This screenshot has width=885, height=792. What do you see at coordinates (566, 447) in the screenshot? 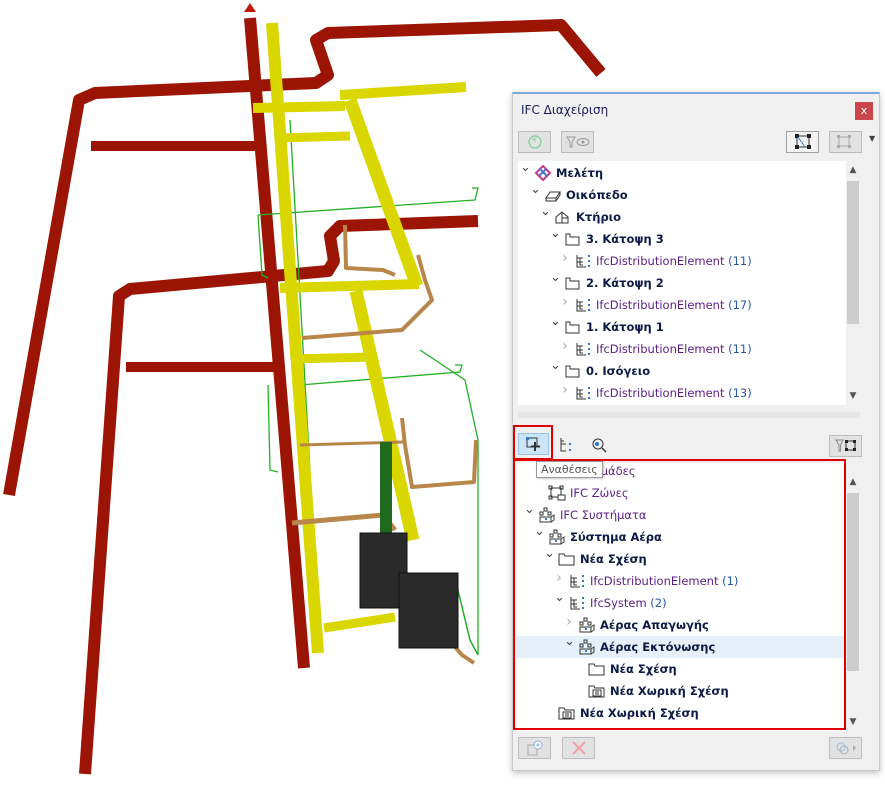
I see `tree-list-tab` at bounding box center [566, 447].